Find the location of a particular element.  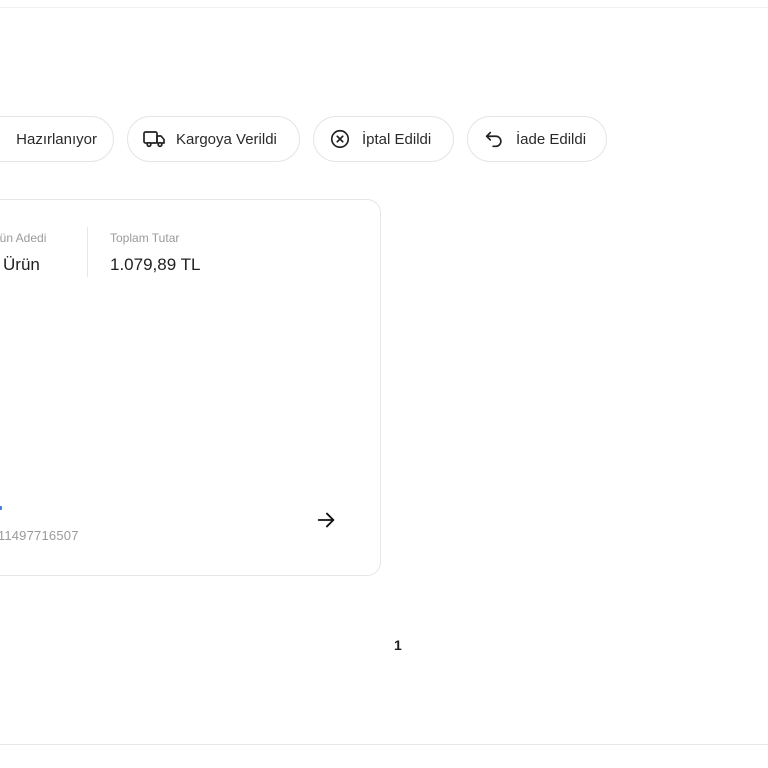

product-count-label: Ürün Adedi is located at coordinates (23, 238).